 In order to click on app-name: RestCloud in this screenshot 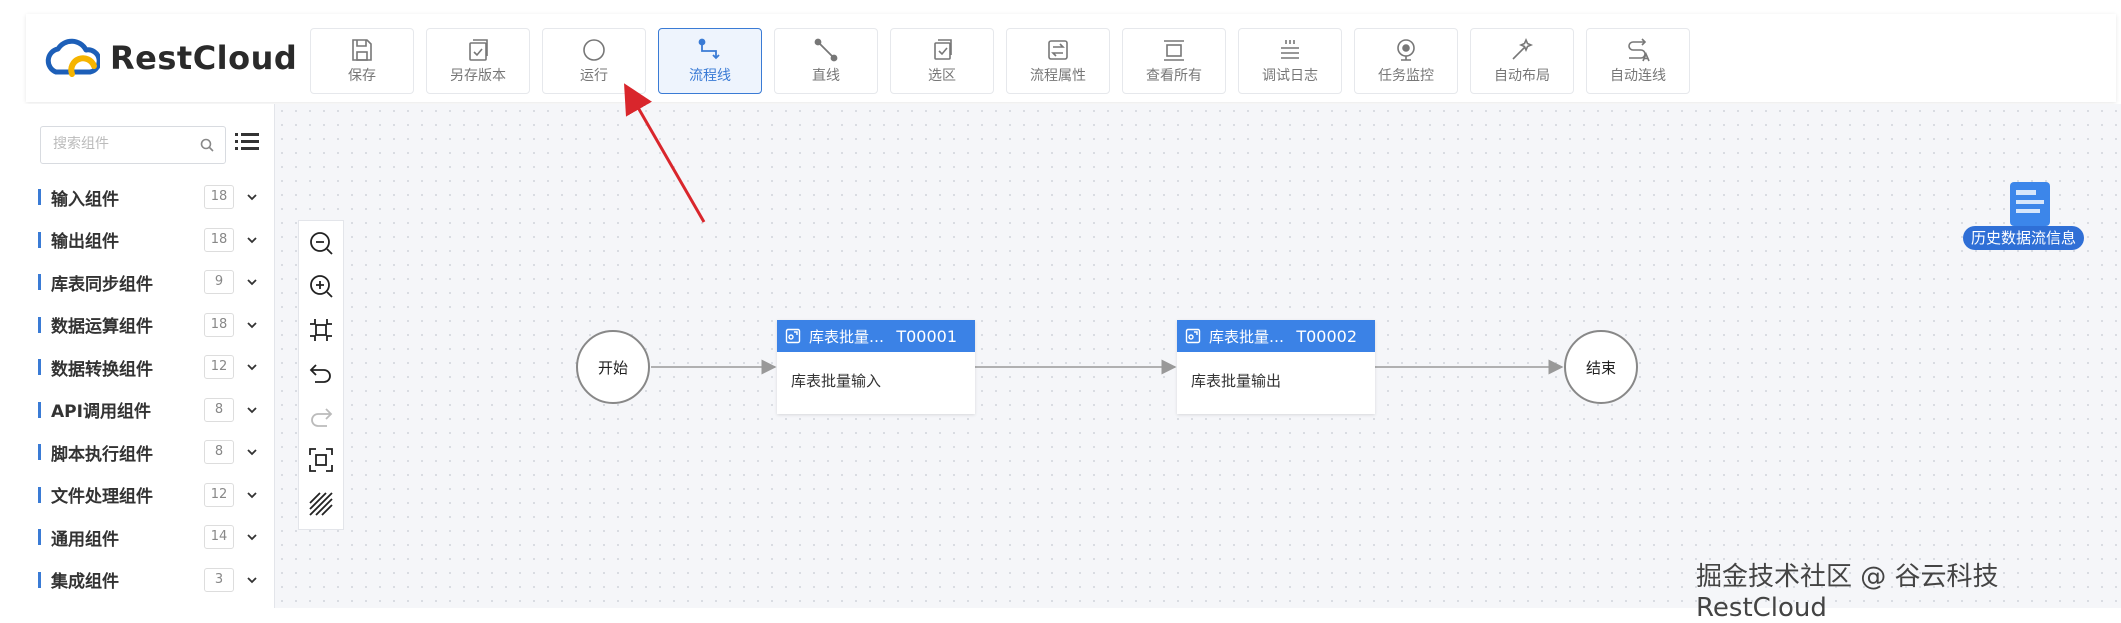, I will do `click(204, 58)`.